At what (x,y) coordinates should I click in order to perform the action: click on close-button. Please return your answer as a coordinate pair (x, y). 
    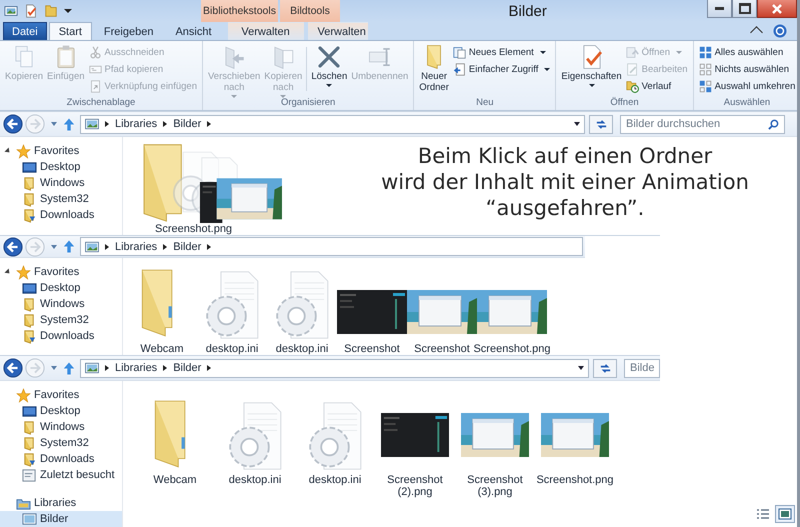
    Looking at the image, I should click on (777, 9).